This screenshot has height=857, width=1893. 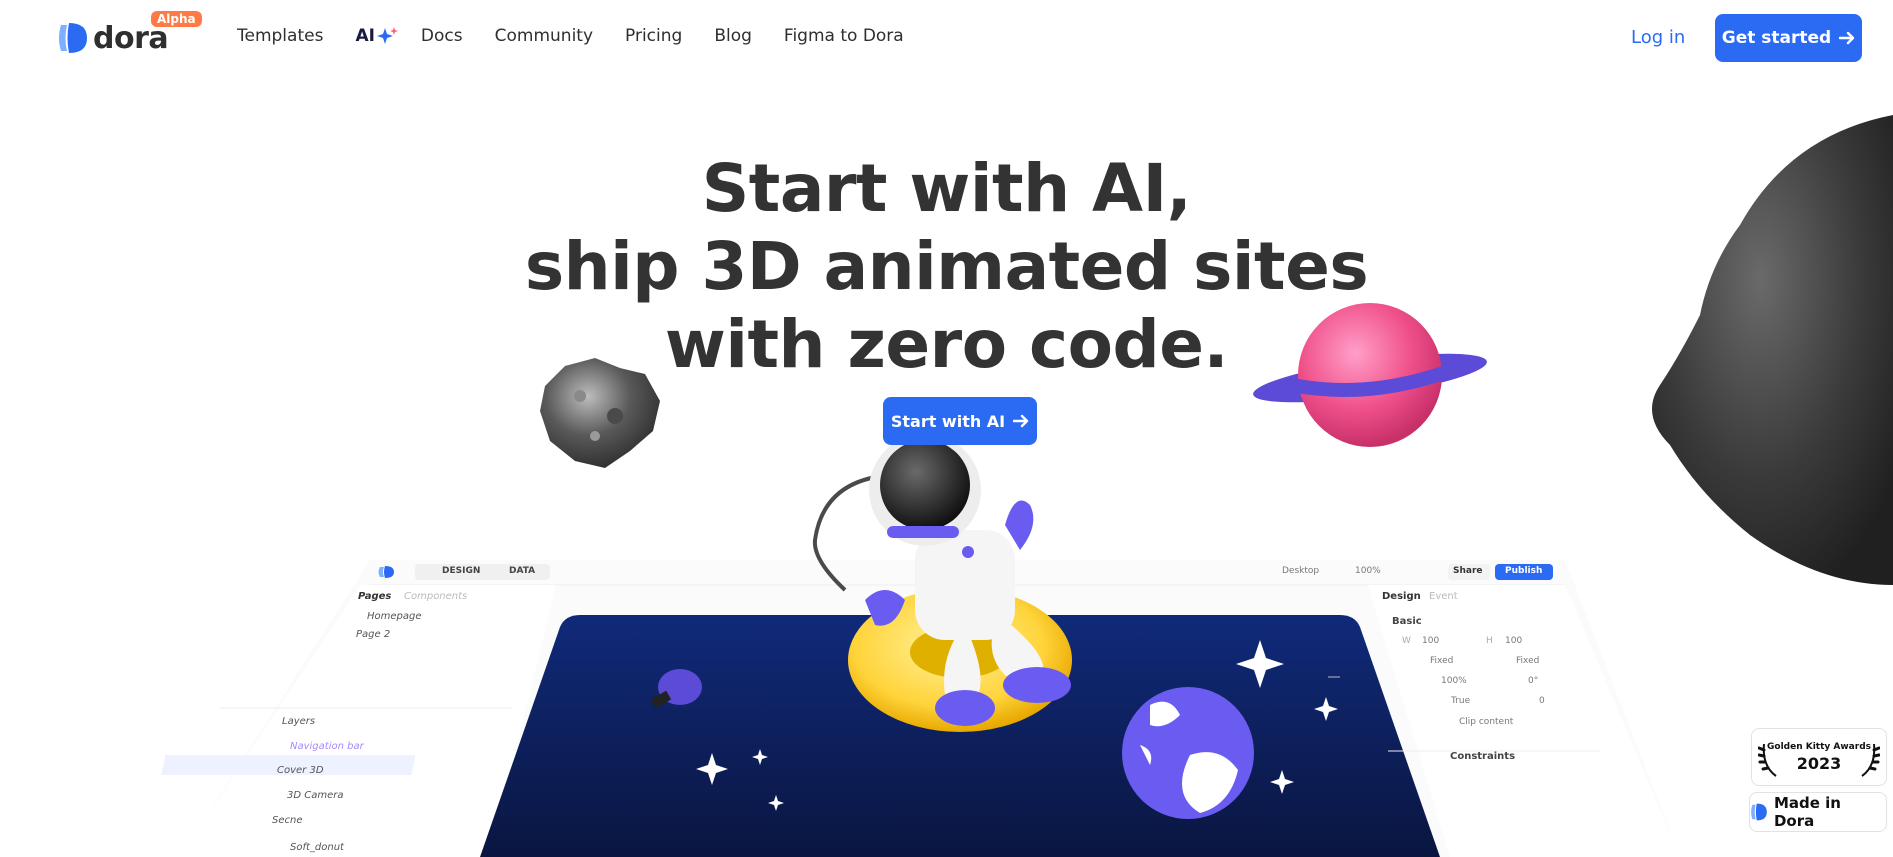 What do you see at coordinates (1454, 681) in the screenshot?
I see `opacity-value: 100%` at bounding box center [1454, 681].